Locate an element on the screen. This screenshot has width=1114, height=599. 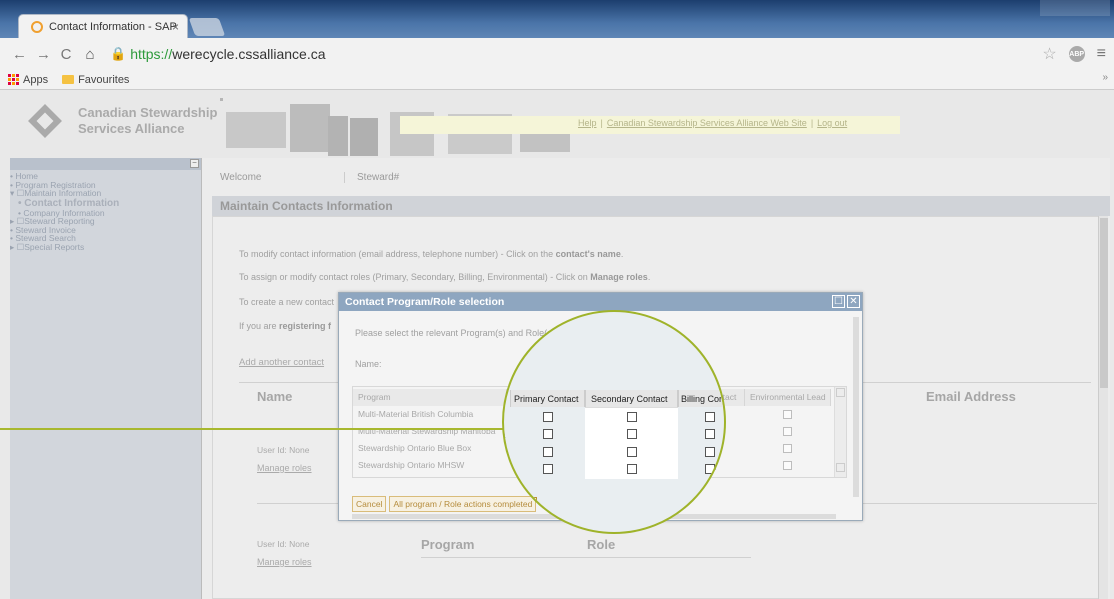
home-icon: ⌂ is located at coordinates (90, 54).